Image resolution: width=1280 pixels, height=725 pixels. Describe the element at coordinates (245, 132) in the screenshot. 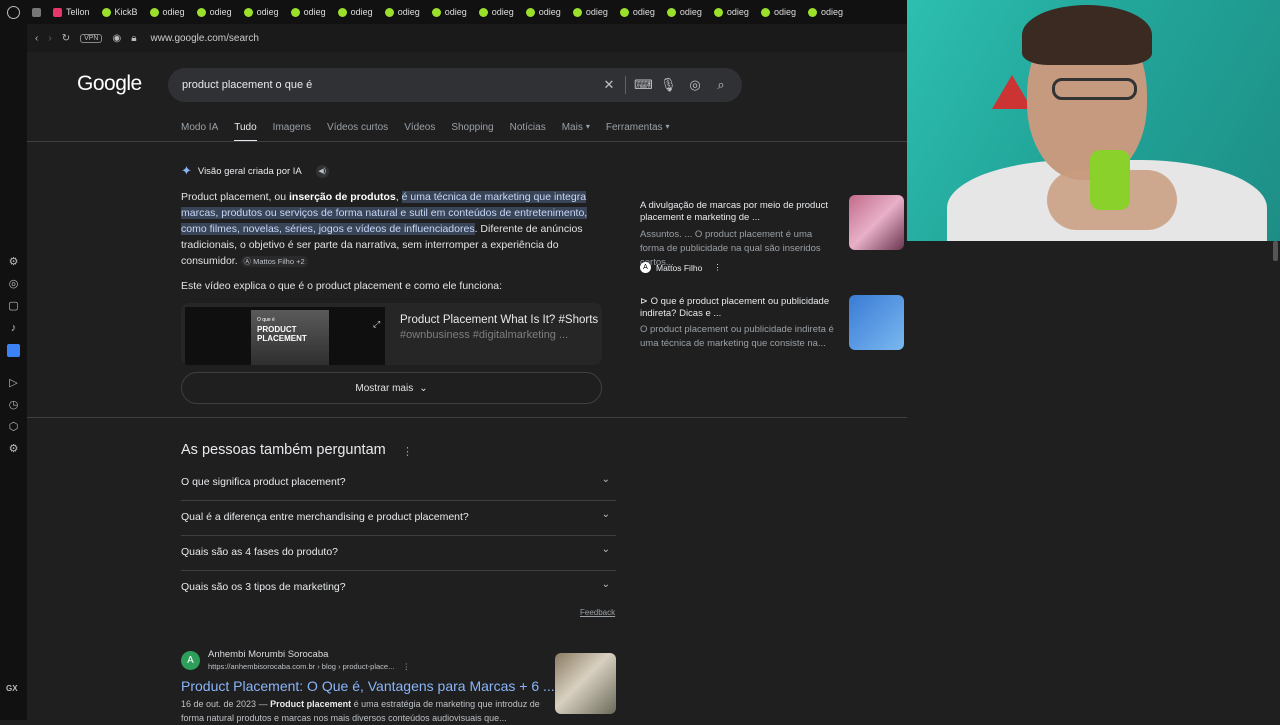

I see `tab-tudo: Tudo` at that location.